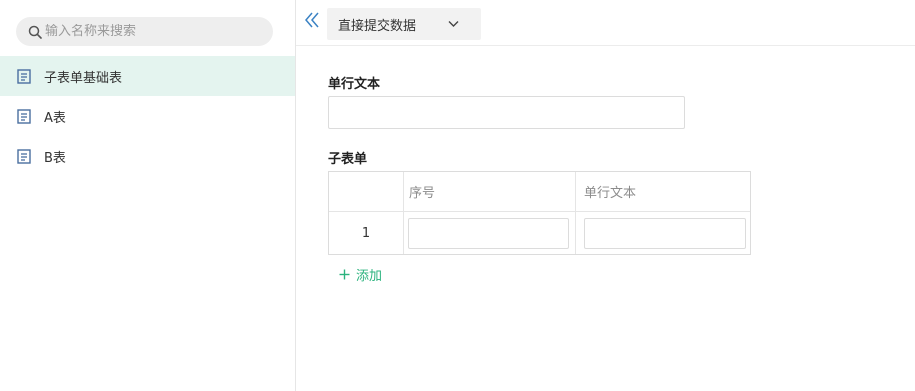  What do you see at coordinates (506, 112) in the screenshot?
I see `single-line-text-input` at bounding box center [506, 112].